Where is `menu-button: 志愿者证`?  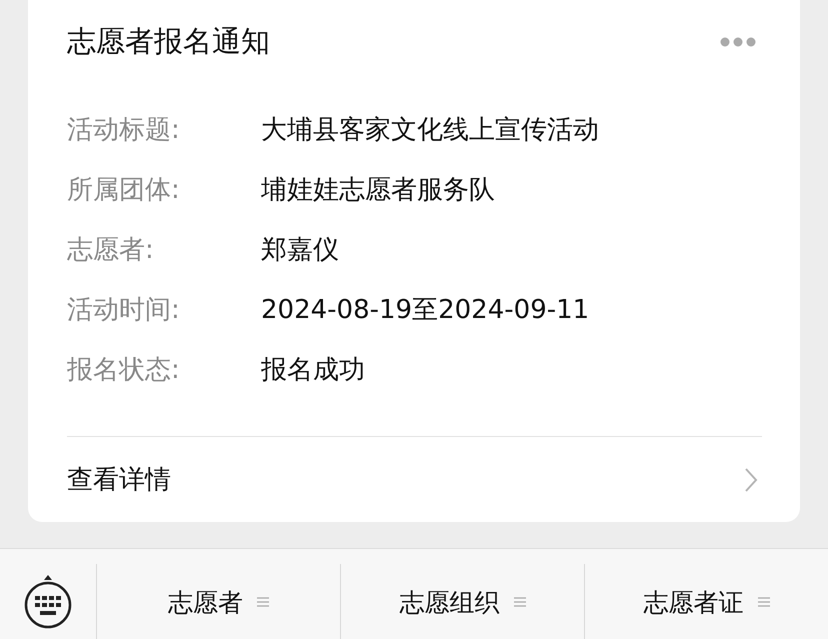
menu-button: 志愿者证 is located at coordinates (706, 601).